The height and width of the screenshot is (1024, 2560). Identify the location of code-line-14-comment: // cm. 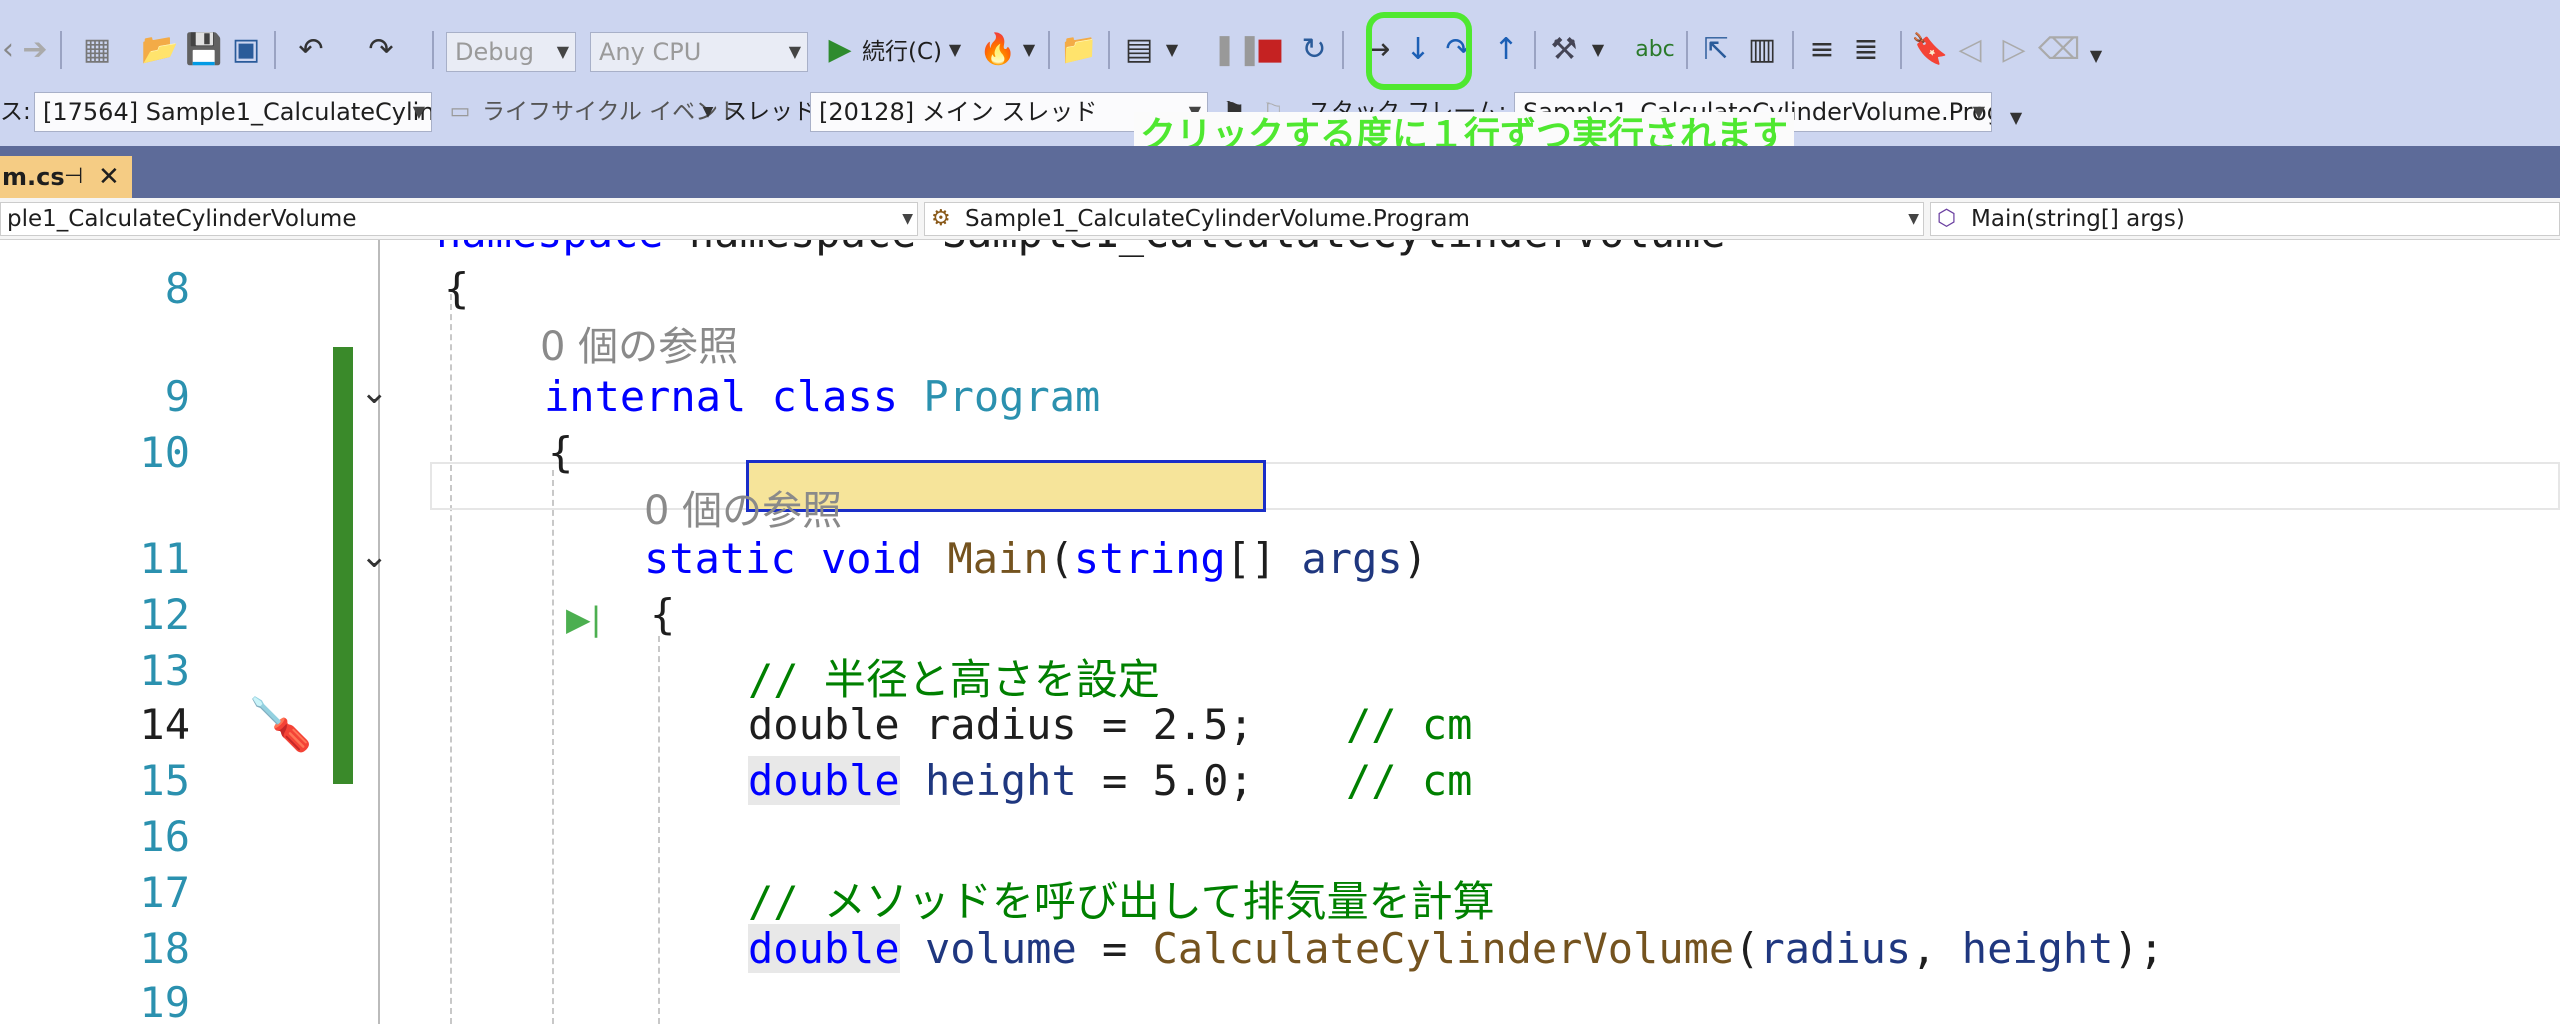
(1409, 724).